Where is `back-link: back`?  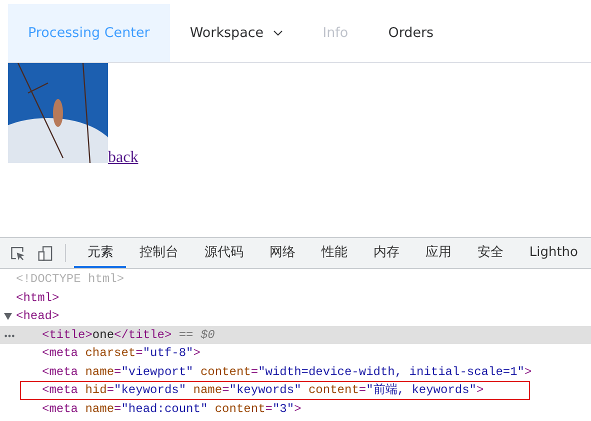 back-link: back is located at coordinates (123, 158).